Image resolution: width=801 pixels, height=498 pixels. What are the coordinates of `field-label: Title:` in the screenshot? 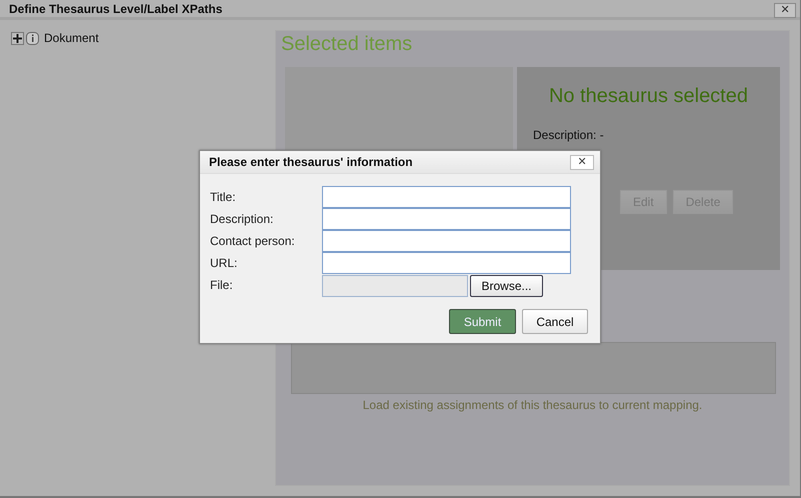 It's located at (223, 197).